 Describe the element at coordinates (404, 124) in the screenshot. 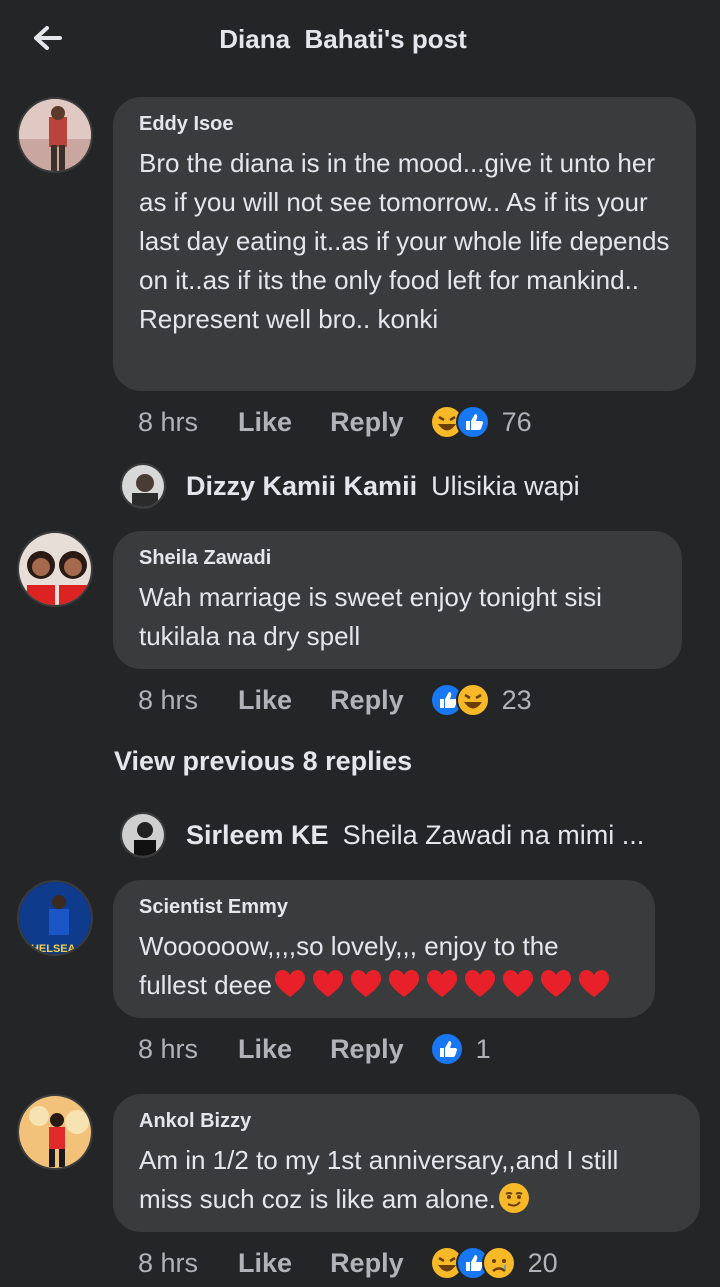

I see `comment-author: Eddy Isoe` at that location.